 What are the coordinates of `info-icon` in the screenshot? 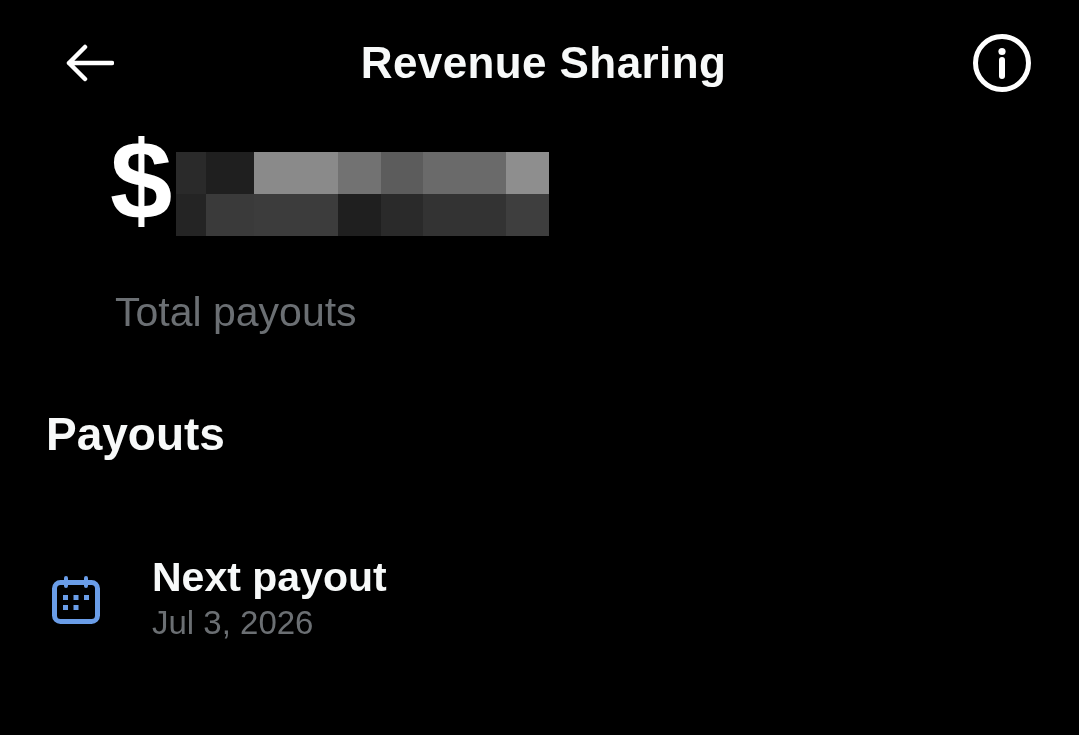 It's located at (1002, 63).